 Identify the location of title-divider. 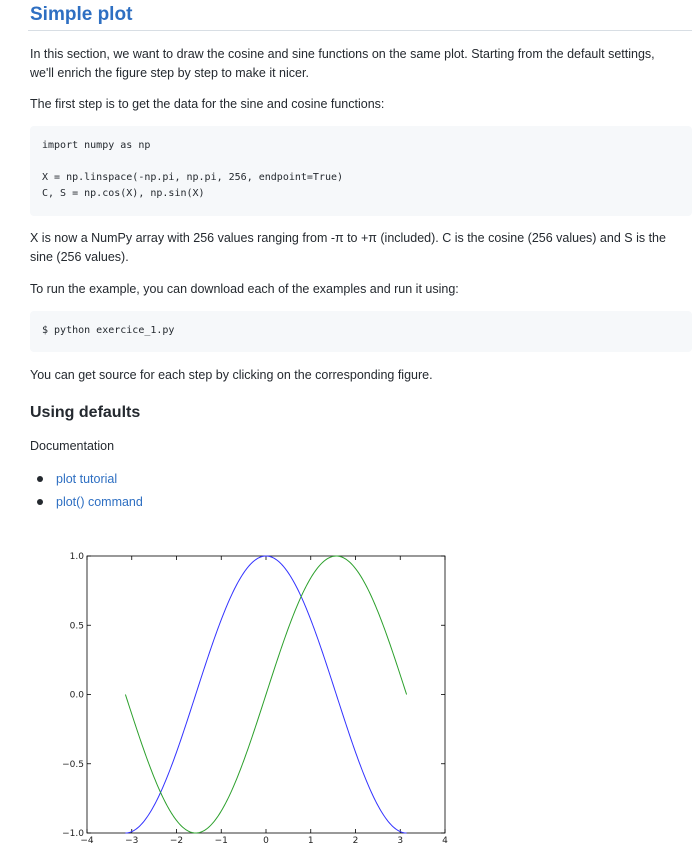
(360, 30).